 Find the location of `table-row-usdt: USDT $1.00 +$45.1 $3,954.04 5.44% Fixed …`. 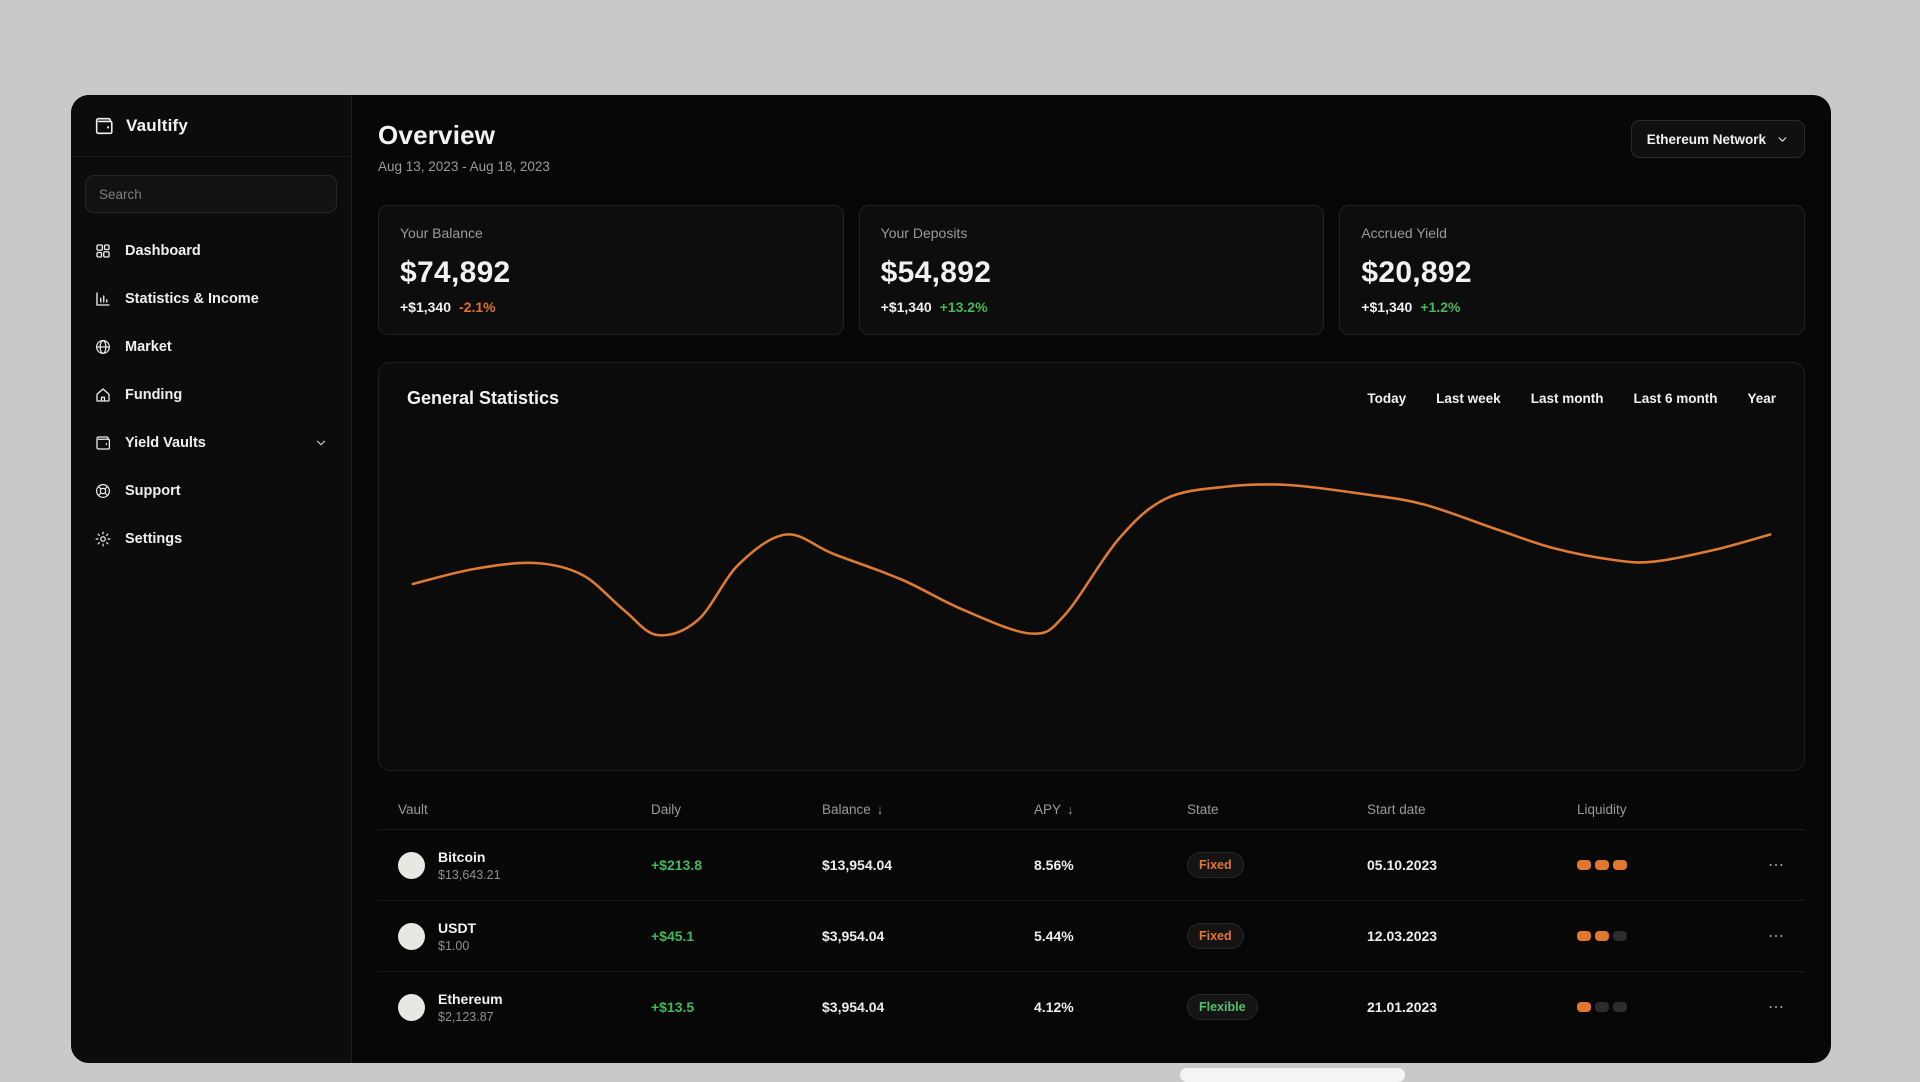

table-row-usdt: USDT $1.00 +$45.1 $3,954.04 5.44% Fixed … is located at coordinates (1091, 935).